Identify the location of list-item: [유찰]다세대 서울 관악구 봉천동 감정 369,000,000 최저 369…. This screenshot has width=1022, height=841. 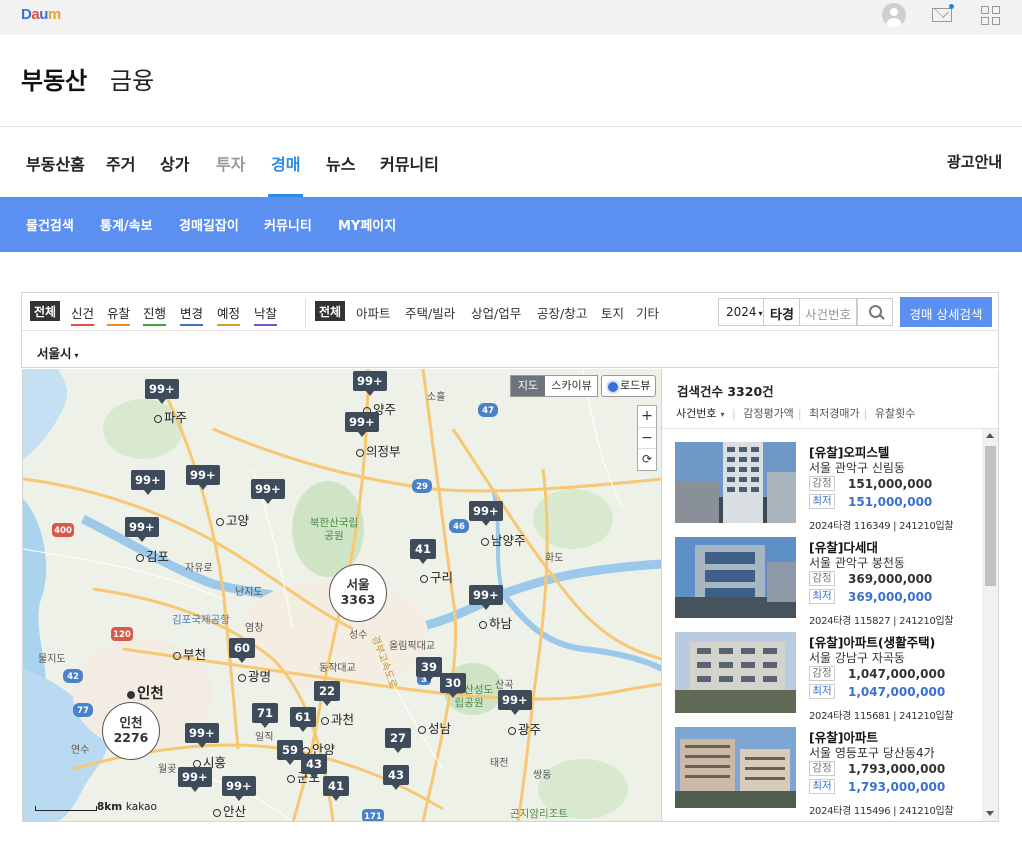
(825, 582).